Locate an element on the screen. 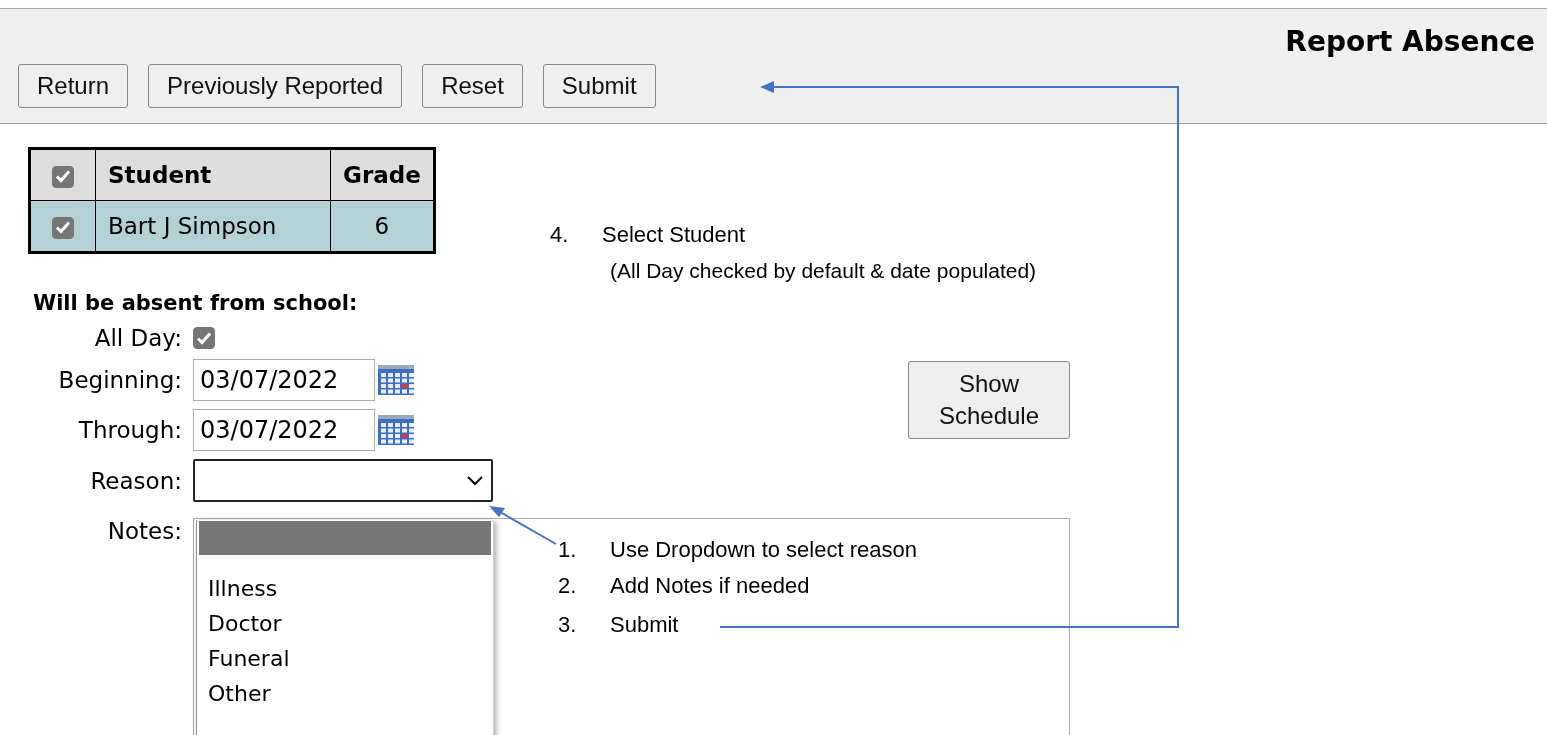 Image resolution: width=1547 pixels, height=735 pixels. step-note: (All Day checked by default & date populated) is located at coordinates (823, 271).